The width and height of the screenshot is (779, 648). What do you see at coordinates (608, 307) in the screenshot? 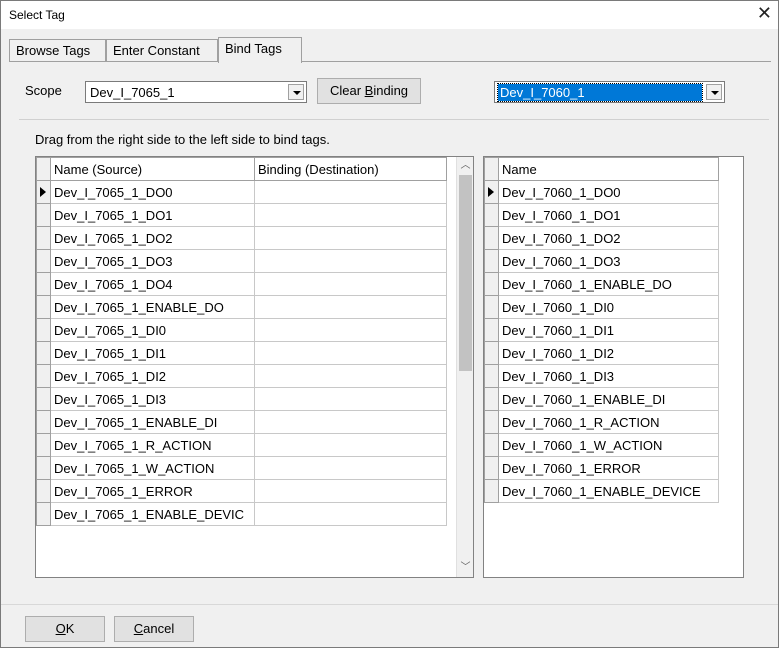
I see `destination-name-cell: Dev_I_7060_1_DI0` at bounding box center [608, 307].